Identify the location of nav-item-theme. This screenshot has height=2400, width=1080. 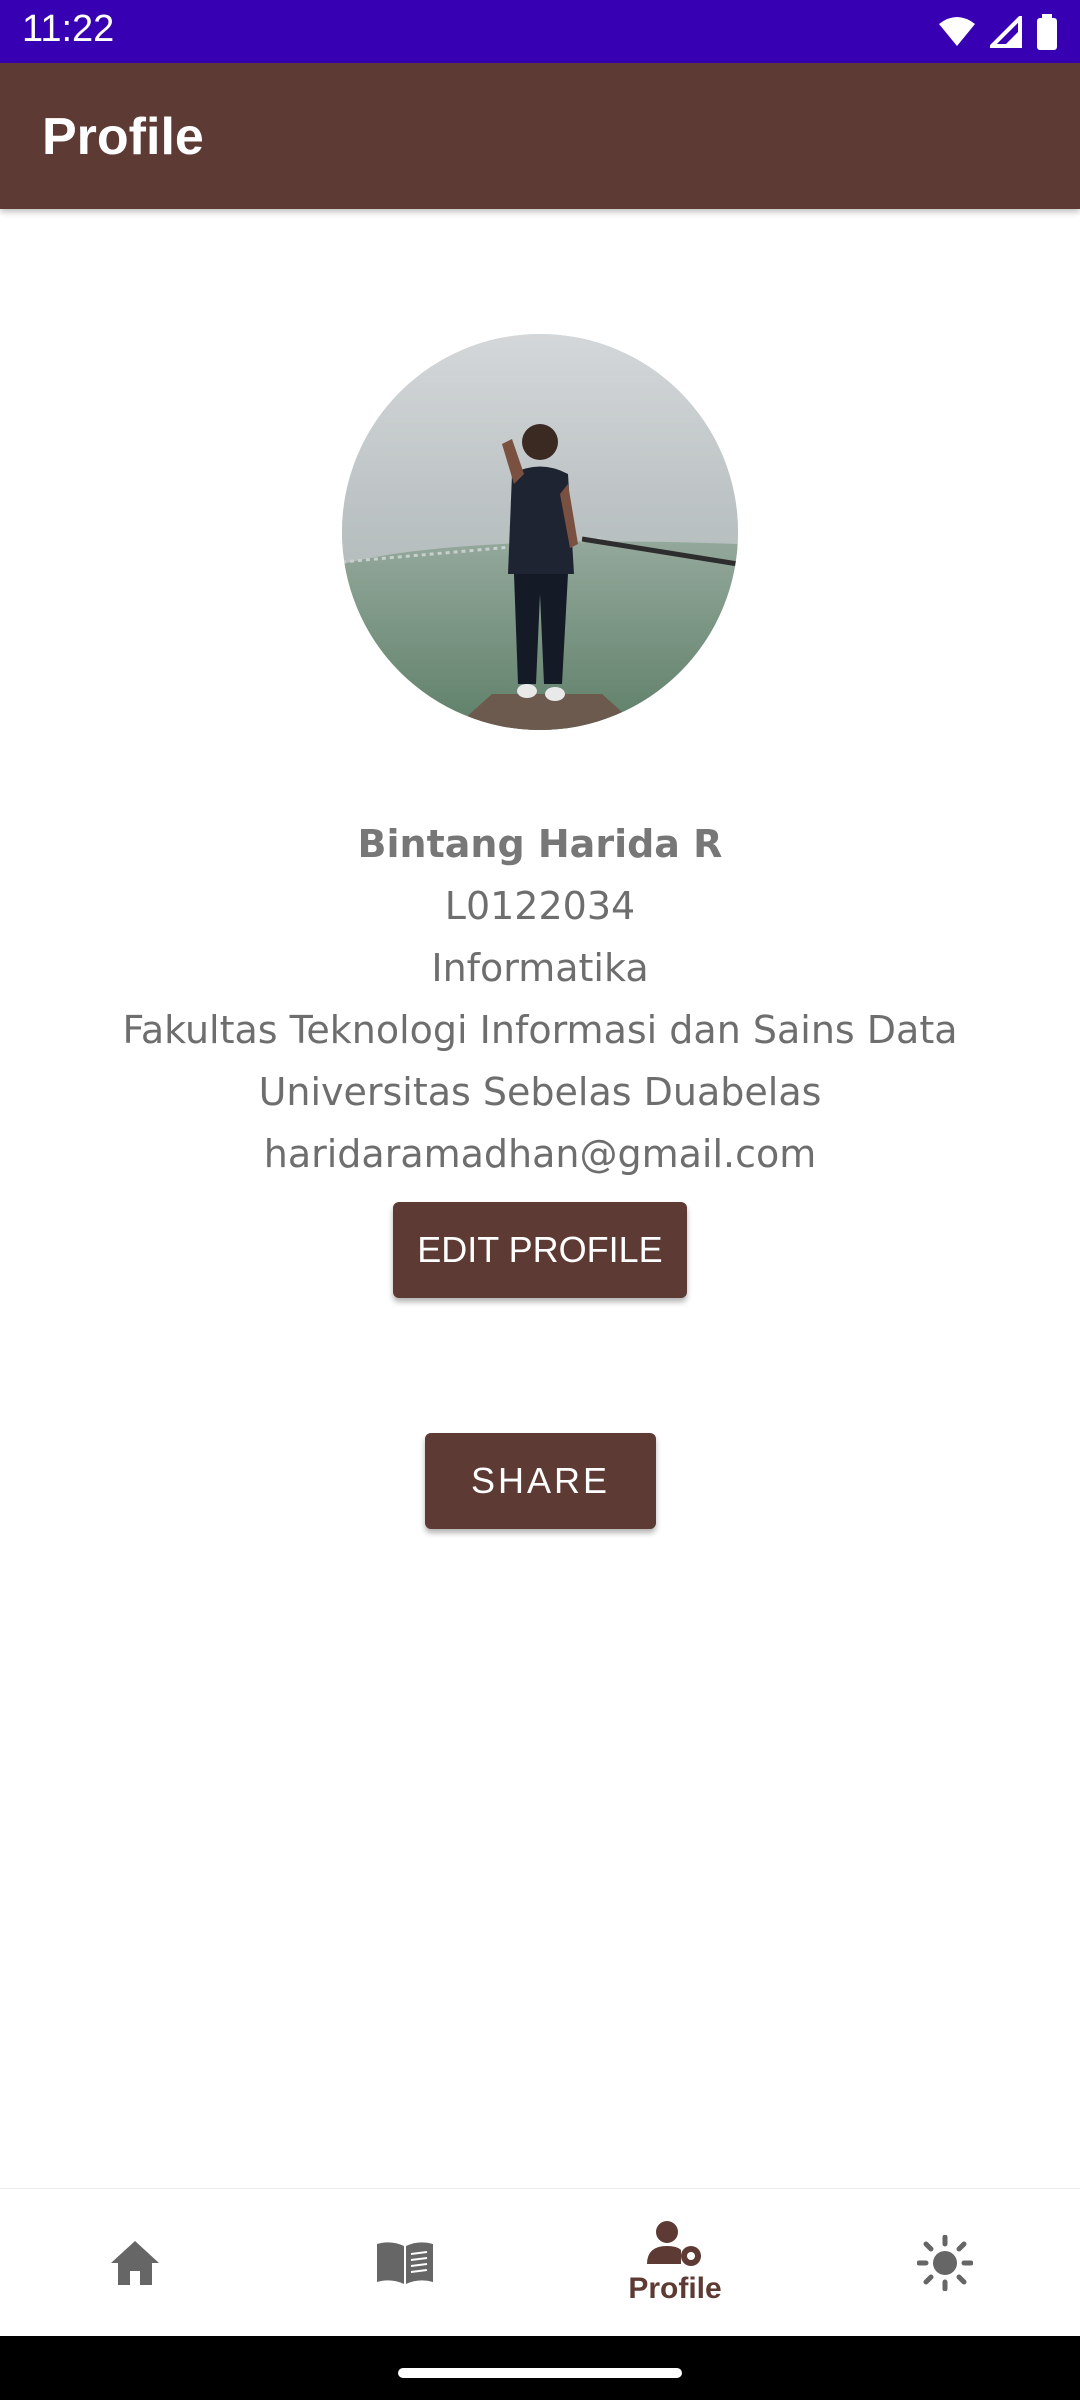
(945, 2263).